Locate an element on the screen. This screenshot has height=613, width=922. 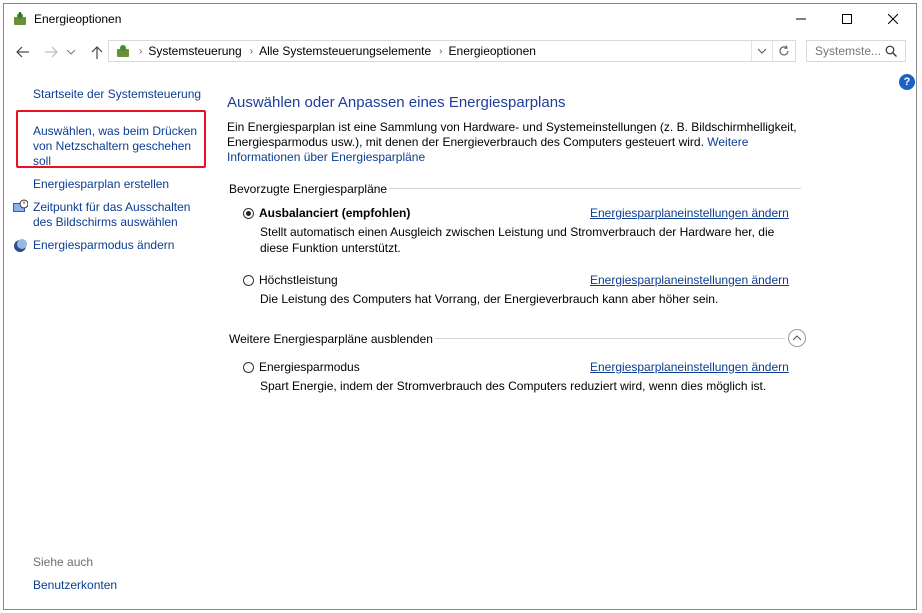
sidebar-item-benutzerkonten: Benutzerkonten is located at coordinates (75, 585).